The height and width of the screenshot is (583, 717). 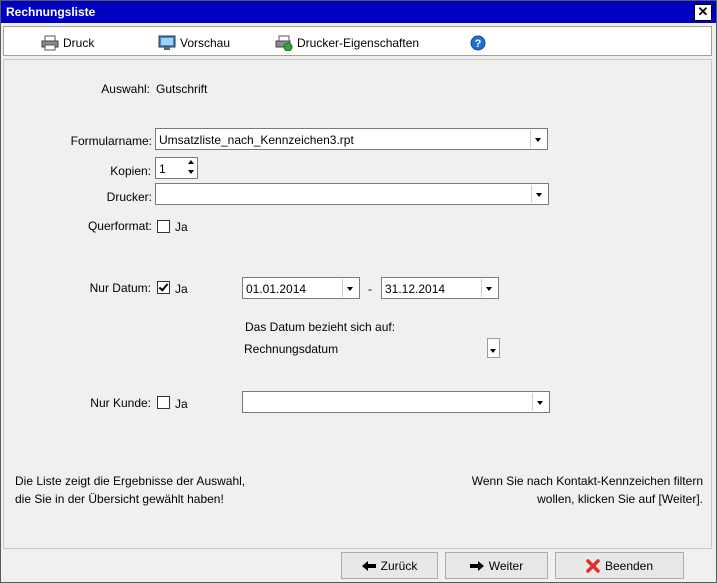 What do you see at coordinates (620, 499) in the screenshot?
I see `info-right-line2: wollen, klicken Sie auf [Weiter].` at bounding box center [620, 499].